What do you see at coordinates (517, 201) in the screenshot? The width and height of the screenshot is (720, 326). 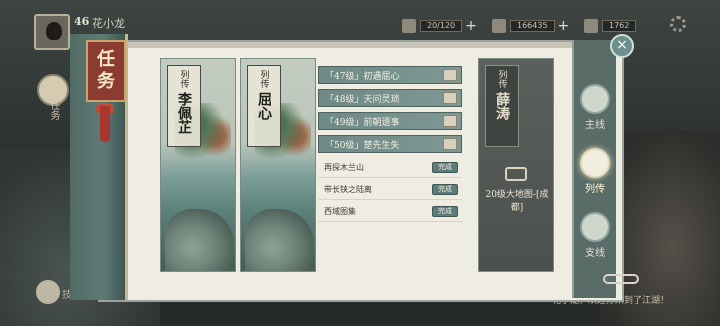 I see `hero-card-unlock-condition: 20级大地图-[成都]` at bounding box center [517, 201].